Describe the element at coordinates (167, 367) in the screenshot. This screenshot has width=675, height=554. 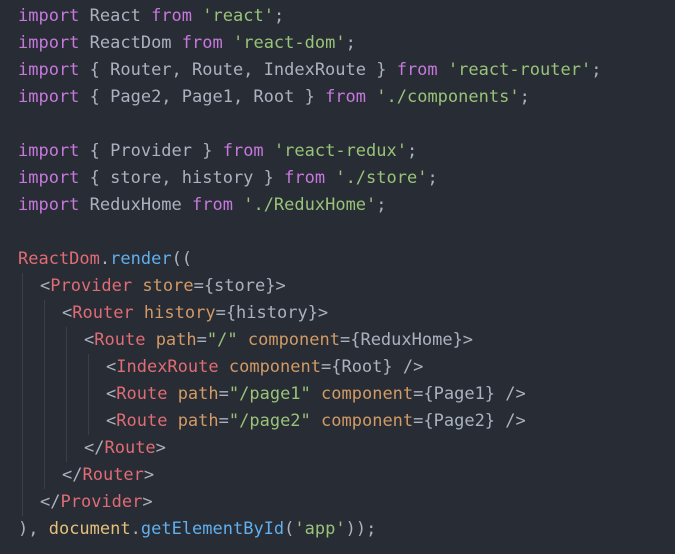
I see `code-token: IndexRoute` at that location.